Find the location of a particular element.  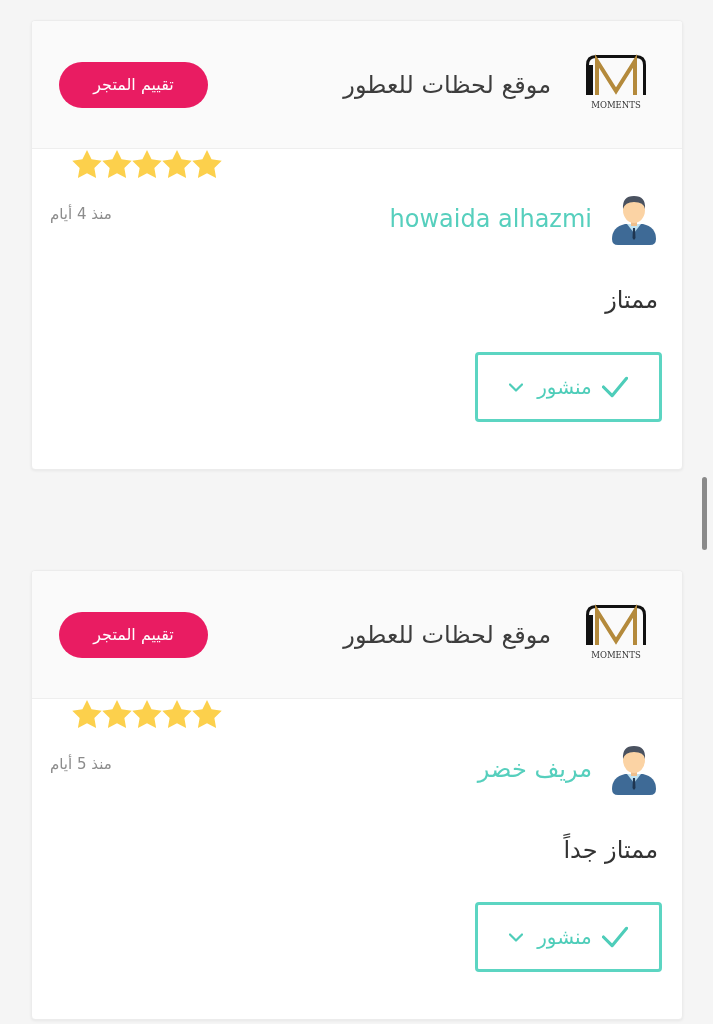

reviewer-name: مريف خضر is located at coordinates (534, 769).